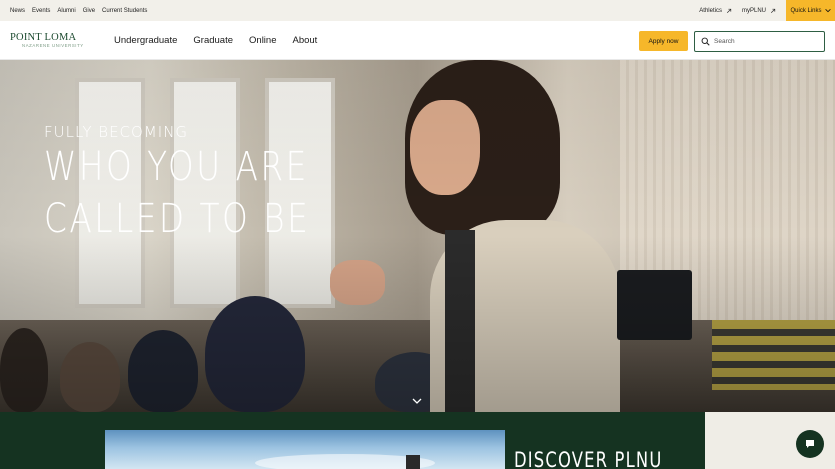 This screenshot has height=469, width=835. I want to click on hero-headline-line-2: CALLED TO BE, so click(177, 219).